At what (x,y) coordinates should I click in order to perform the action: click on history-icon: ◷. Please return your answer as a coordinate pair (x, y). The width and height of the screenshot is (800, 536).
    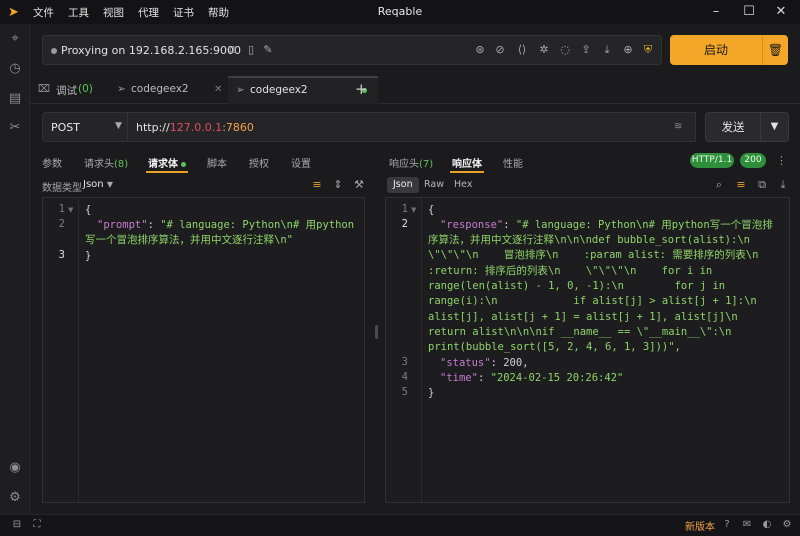
    Looking at the image, I should click on (15, 69).